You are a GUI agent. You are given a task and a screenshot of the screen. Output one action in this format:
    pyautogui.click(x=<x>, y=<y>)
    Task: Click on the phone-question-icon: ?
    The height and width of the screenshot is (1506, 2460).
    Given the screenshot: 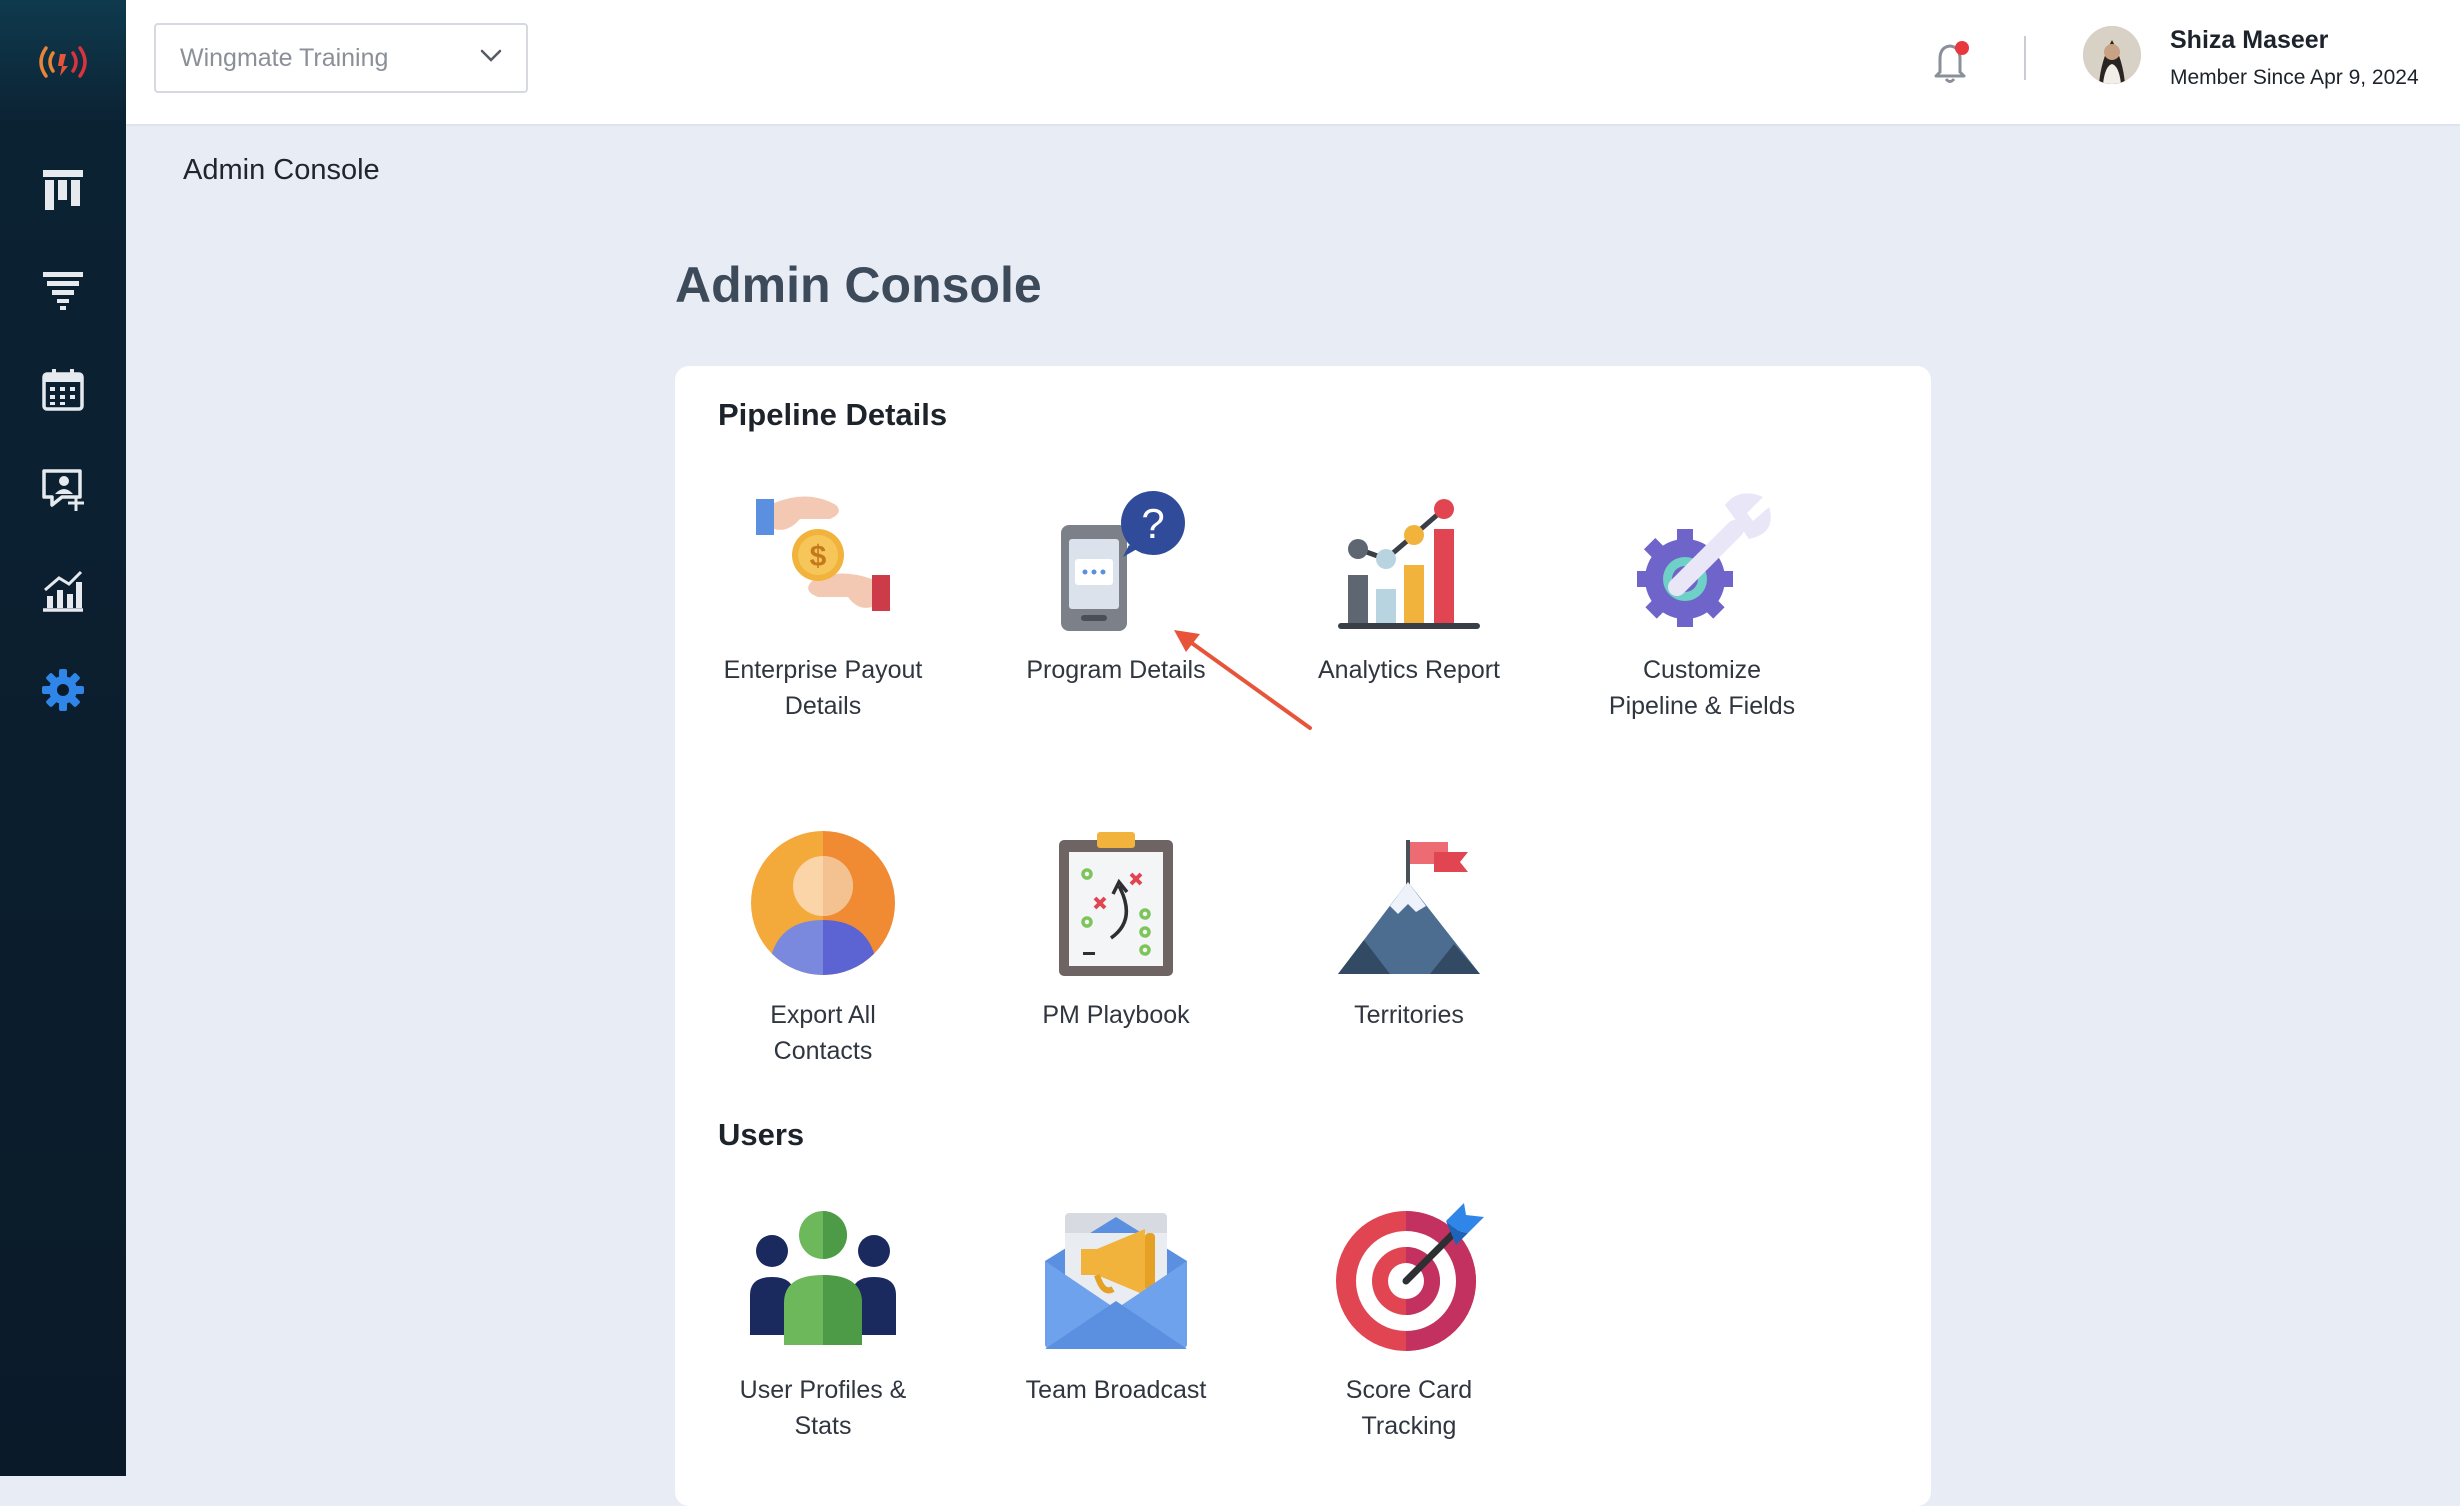 What is the action you would take?
    pyautogui.click(x=1116, y=558)
    